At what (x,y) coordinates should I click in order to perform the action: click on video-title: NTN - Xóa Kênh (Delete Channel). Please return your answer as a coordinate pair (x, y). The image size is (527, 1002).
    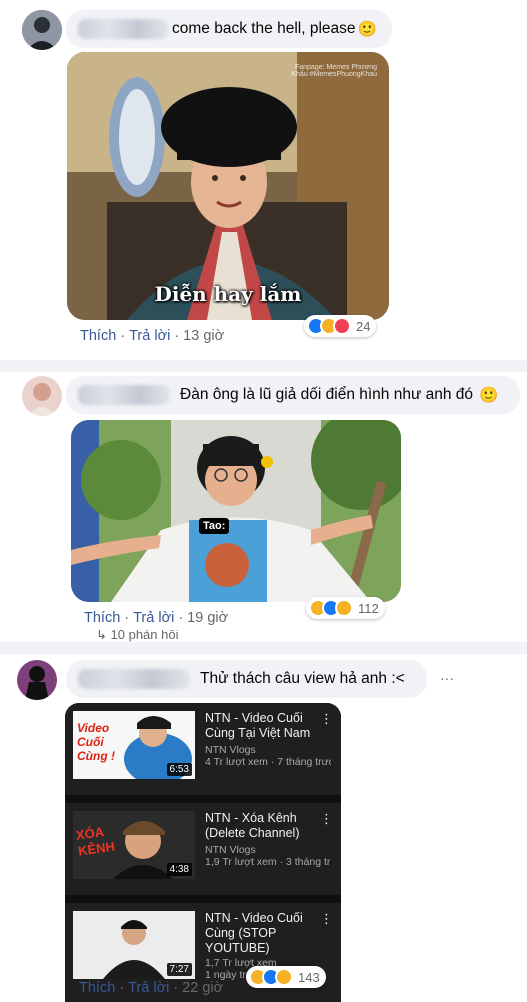
    Looking at the image, I should click on (264, 826).